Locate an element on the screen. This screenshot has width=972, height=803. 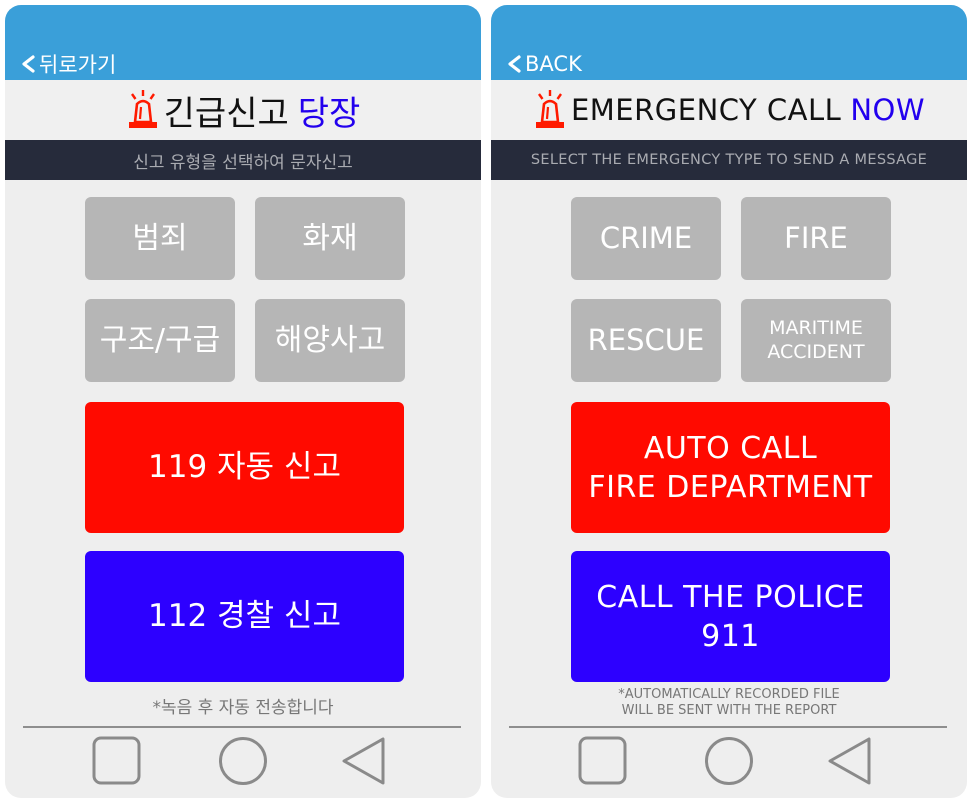
call-police-button: 112 경찰 신고 is located at coordinates (244, 616).